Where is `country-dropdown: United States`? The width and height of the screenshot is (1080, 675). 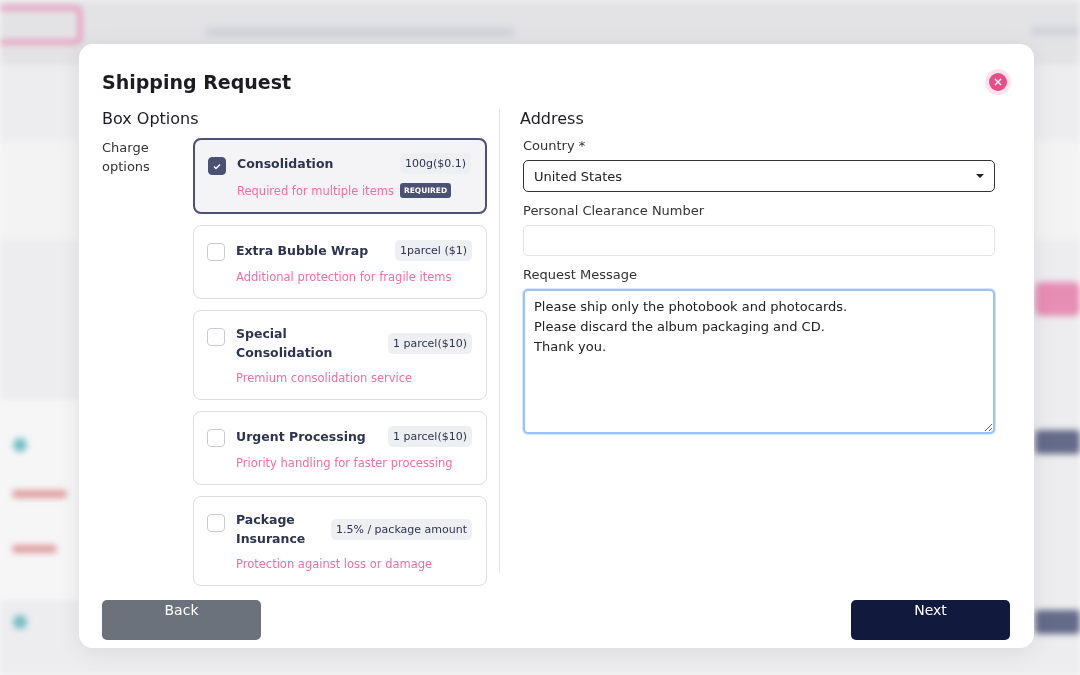 country-dropdown: United States is located at coordinates (759, 176).